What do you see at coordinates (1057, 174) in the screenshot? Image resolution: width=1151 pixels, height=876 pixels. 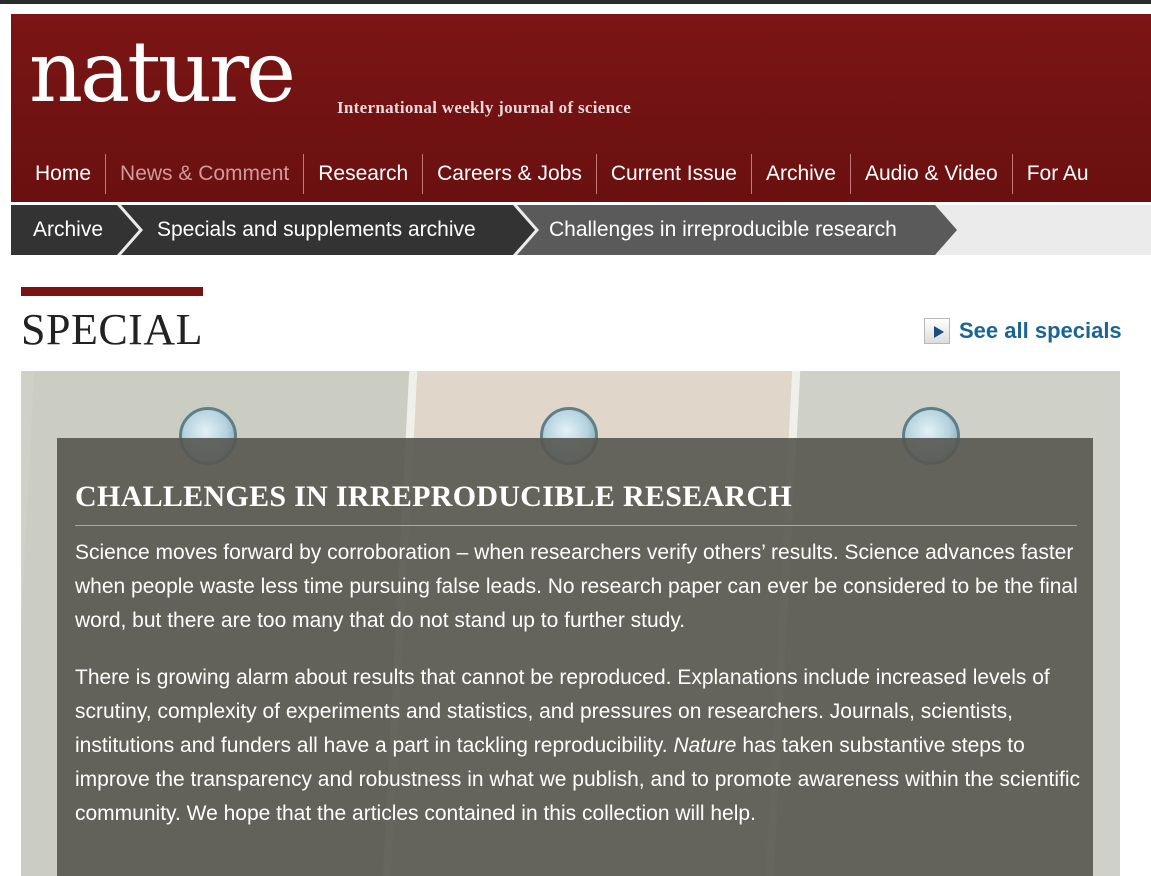 I see `nav-for-authors: For Au` at bounding box center [1057, 174].